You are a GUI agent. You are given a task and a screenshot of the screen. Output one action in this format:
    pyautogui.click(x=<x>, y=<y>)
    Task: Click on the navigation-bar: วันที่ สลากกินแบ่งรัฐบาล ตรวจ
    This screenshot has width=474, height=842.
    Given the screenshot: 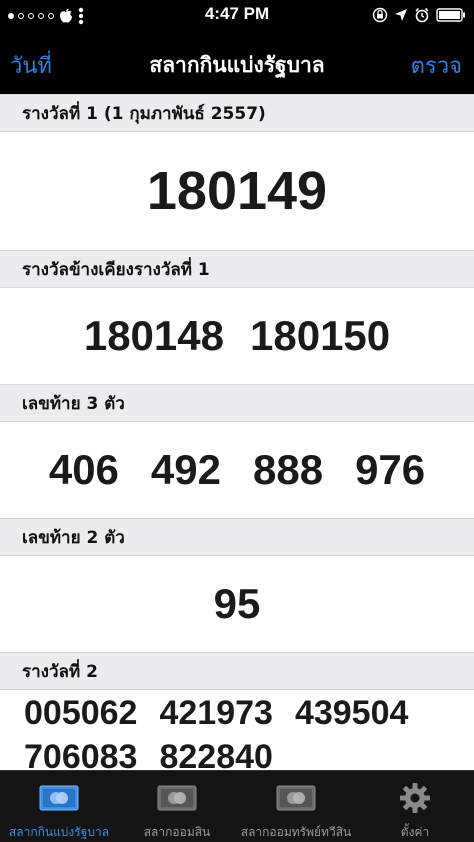 What is the action you would take?
    pyautogui.click(x=237, y=62)
    